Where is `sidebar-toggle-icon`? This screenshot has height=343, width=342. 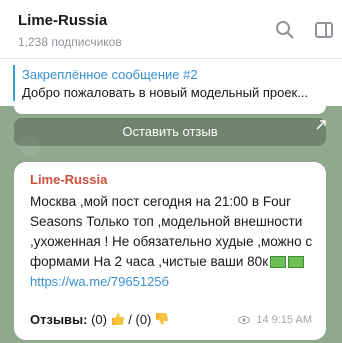 sidebar-toggle-icon is located at coordinates (324, 30).